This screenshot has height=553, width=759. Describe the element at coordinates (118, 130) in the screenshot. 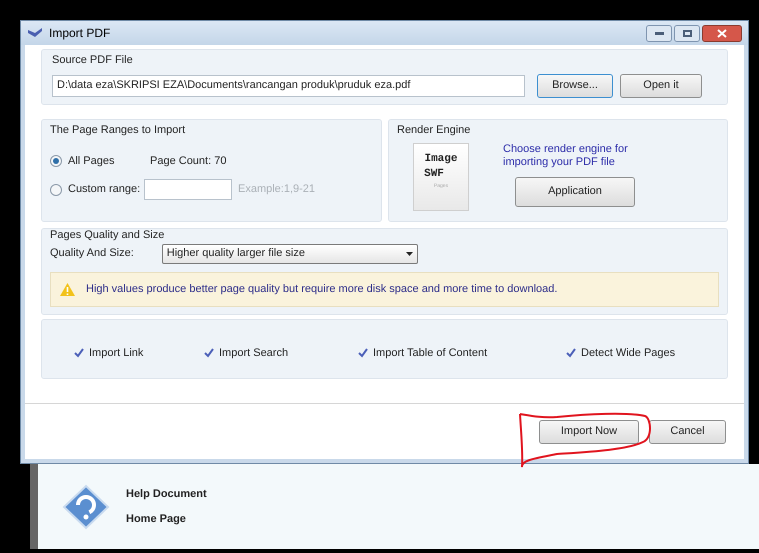

I see `group-title: The Page Ranges to Import` at that location.